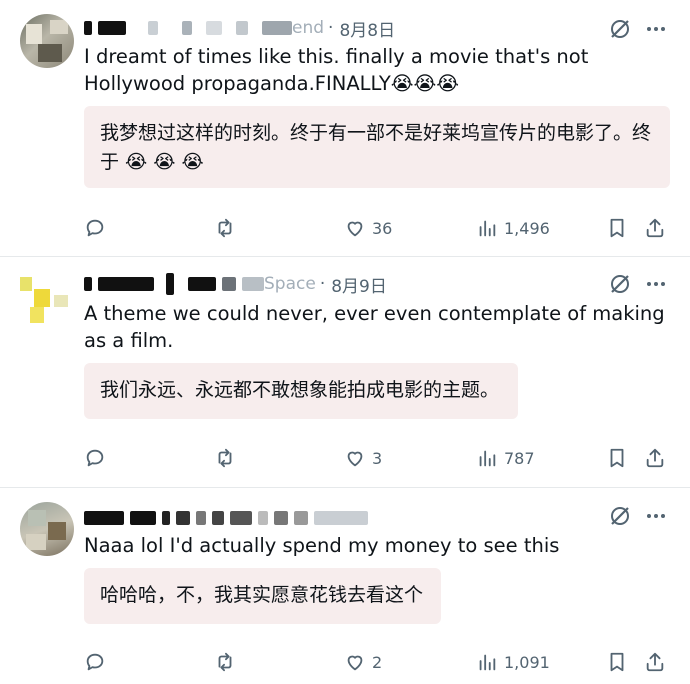 This screenshot has width=690, height=684. What do you see at coordinates (341, 518) in the screenshot?
I see `date-redacted` at bounding box center [341, 518].